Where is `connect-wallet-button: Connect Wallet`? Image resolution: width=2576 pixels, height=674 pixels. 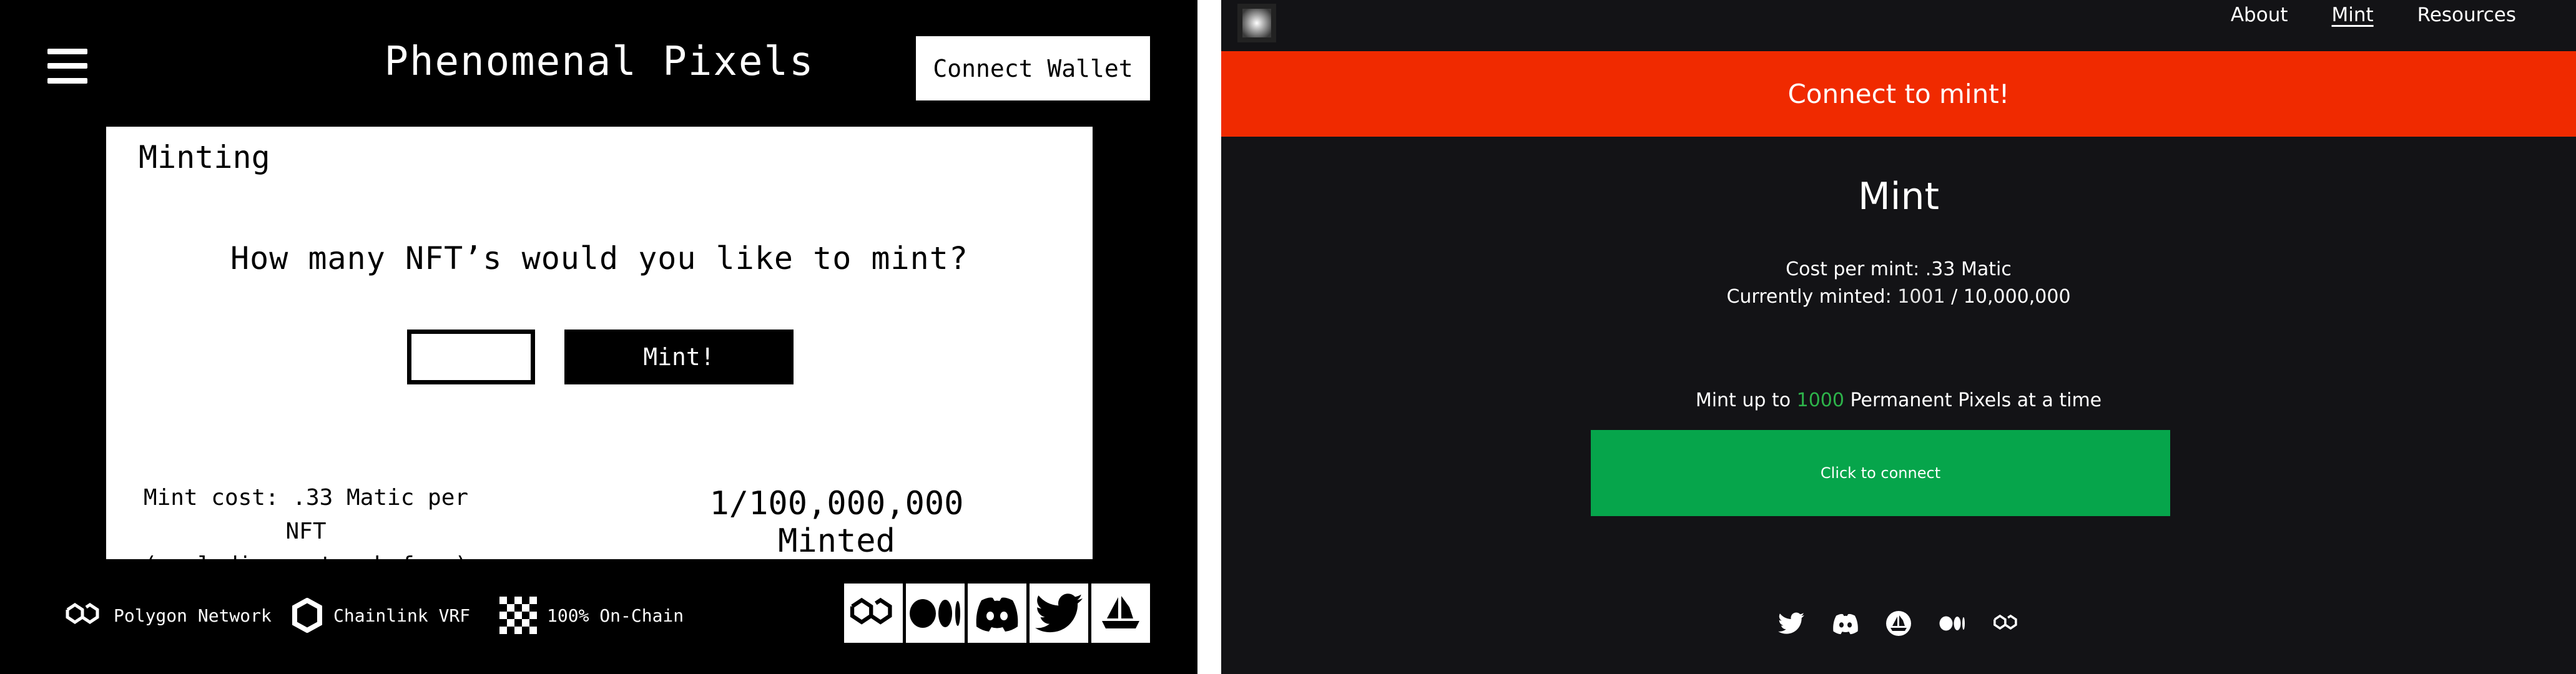
connect-wallet-button: Connect Wallet is located at coordinates (1033, 68).